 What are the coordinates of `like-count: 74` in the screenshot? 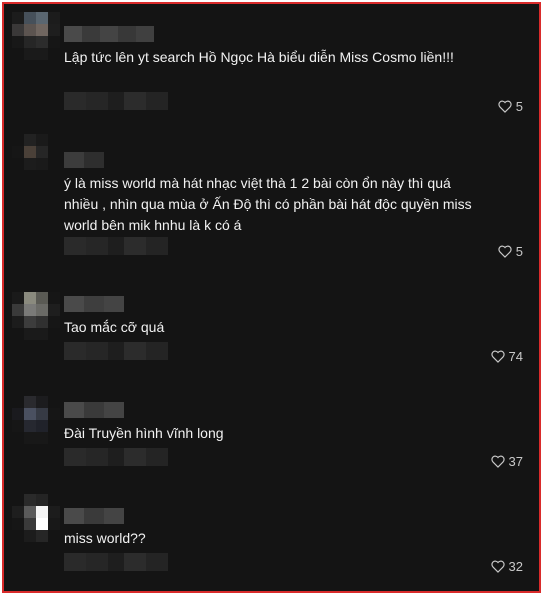 It's located at (515, 356).